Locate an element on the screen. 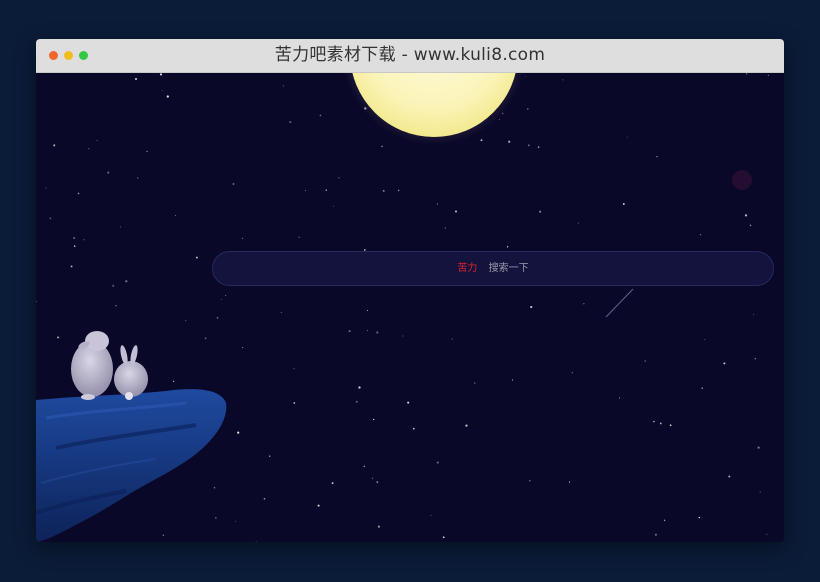 The height and width of the screenshot is (582, 820). moon is located at coordinates (434, 105).